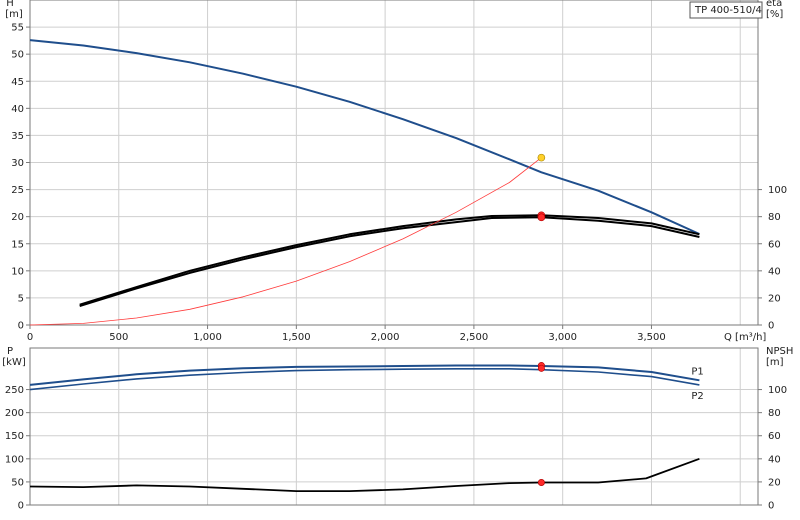 Image resolution: width=800 pixels, height=520 pixels. I want to click on legend-label: TP 400-510/4, so click(728, 10).